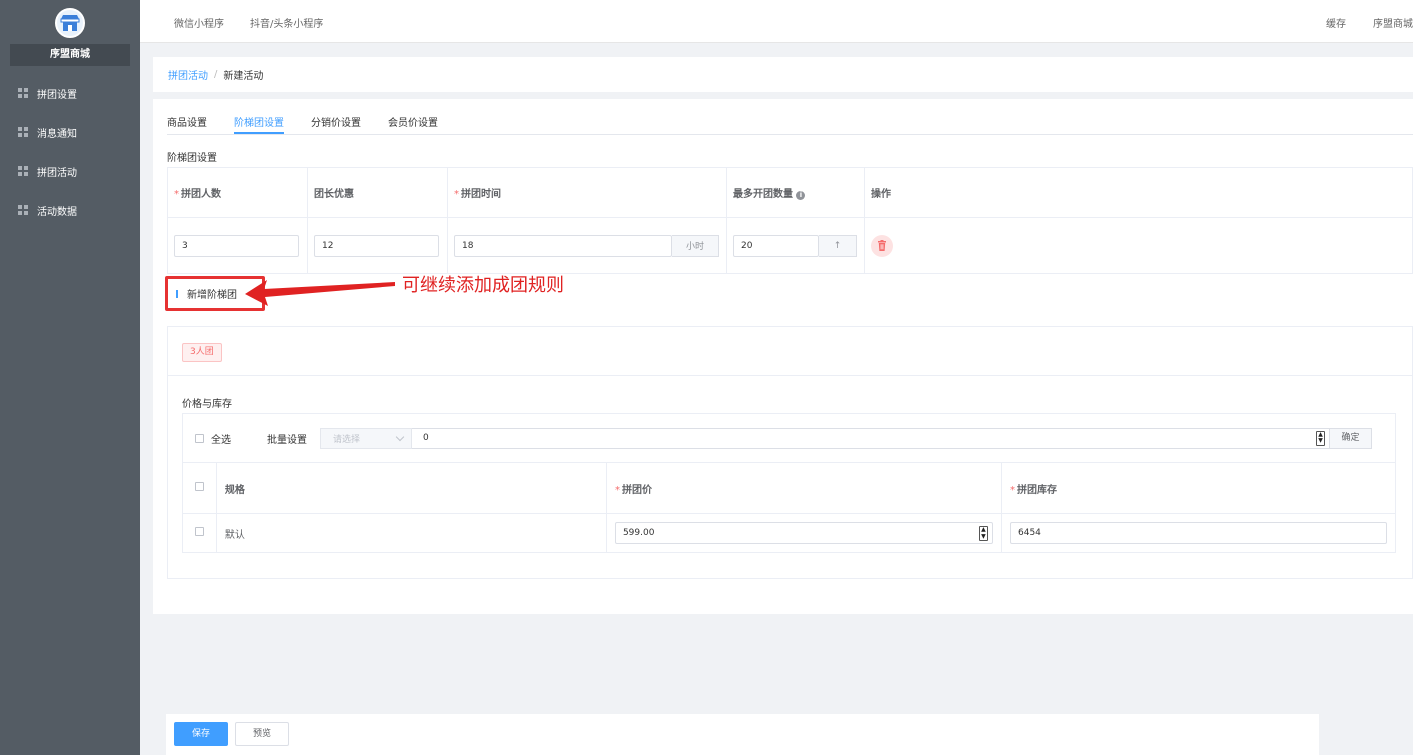  What do you see at coordinates (207, 404) in the screenshot?
I see `price-stock-title: 价格与库存` at bounding box center [207, 404].